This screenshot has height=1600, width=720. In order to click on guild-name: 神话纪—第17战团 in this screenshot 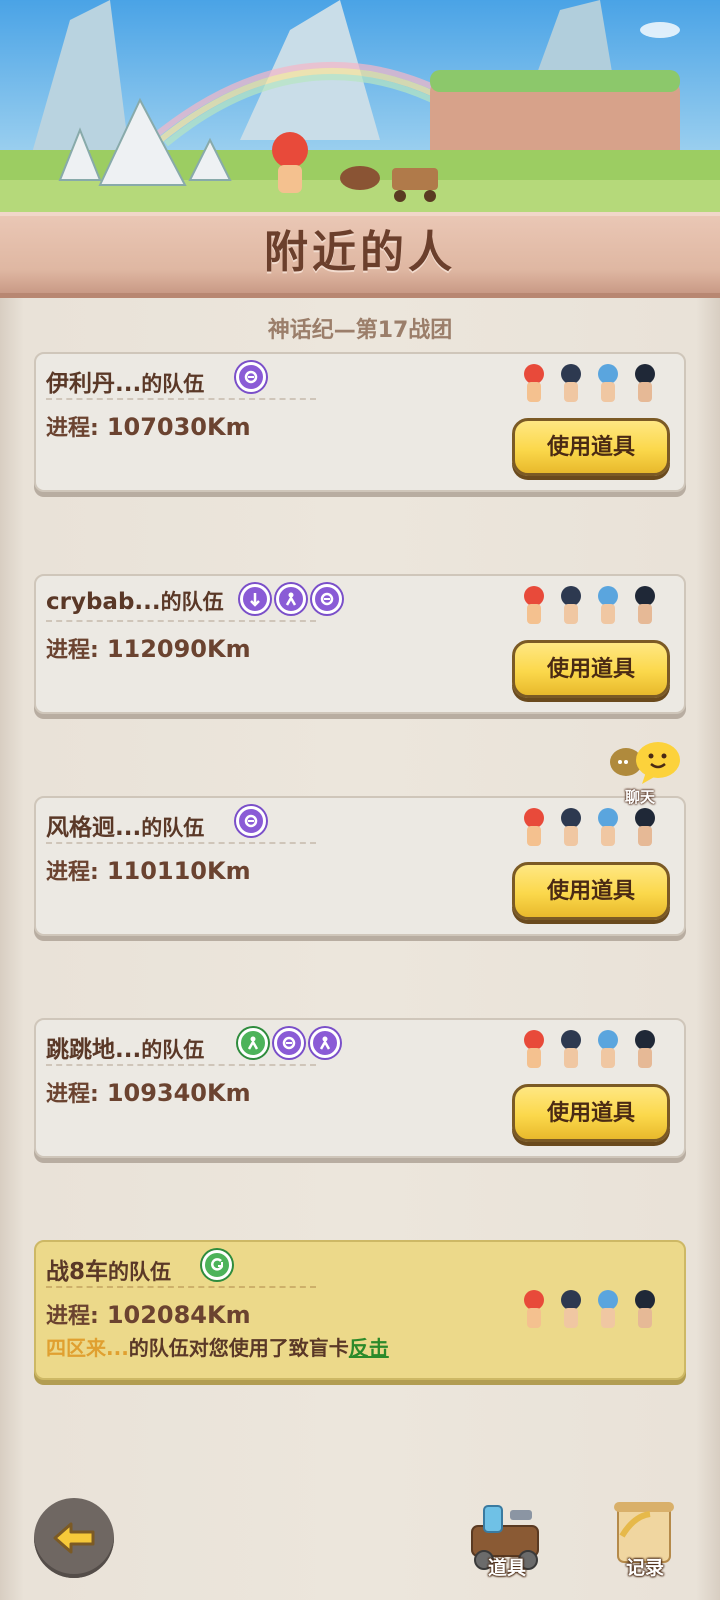, I will do `click(360, 330)`.